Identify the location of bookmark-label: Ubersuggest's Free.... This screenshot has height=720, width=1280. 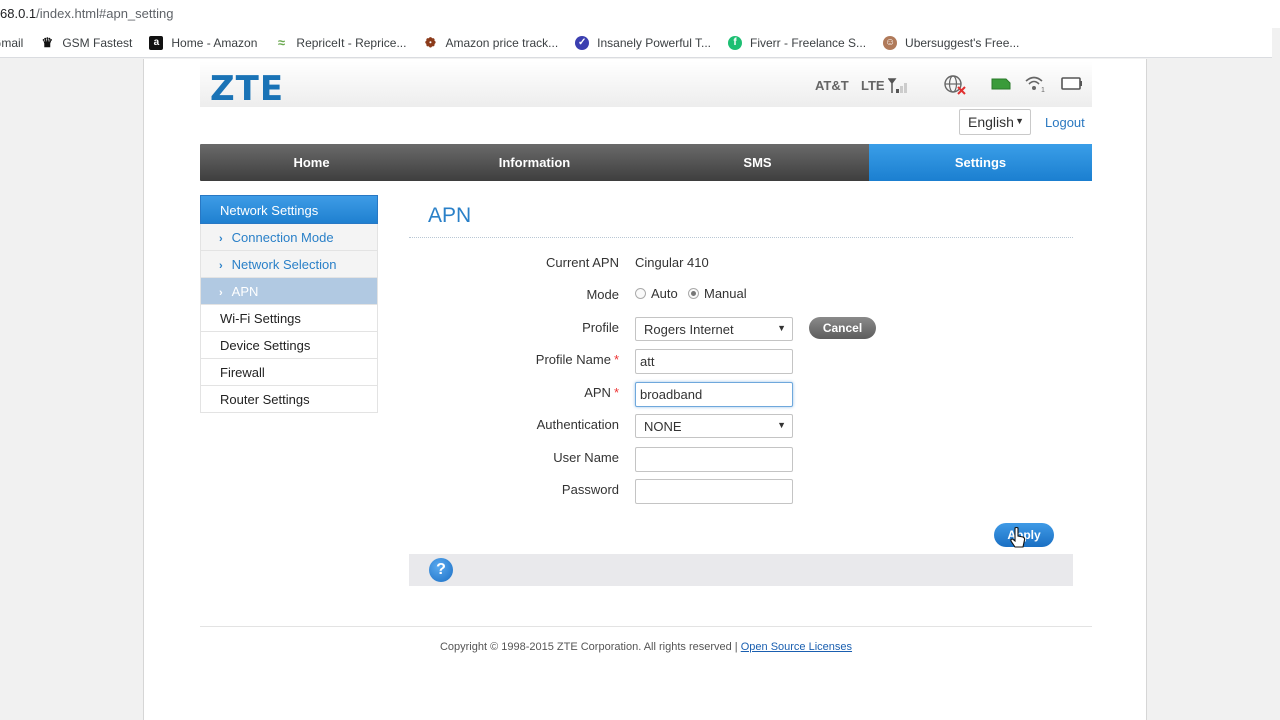
(962, 42).